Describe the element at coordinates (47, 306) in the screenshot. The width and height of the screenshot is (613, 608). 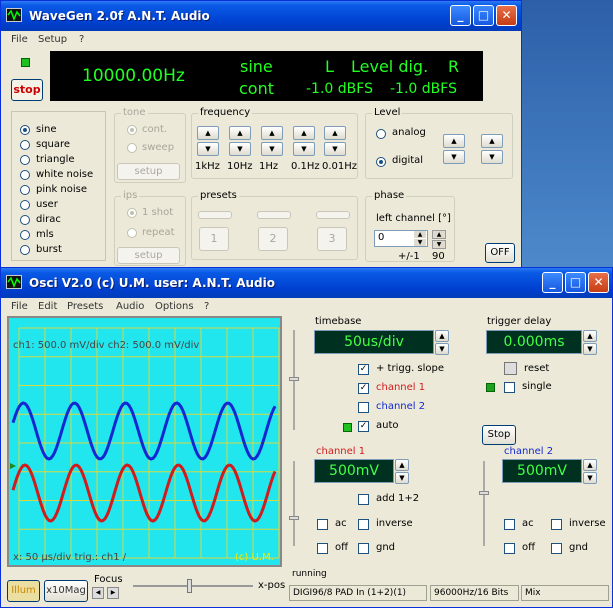
I see `osci-menu-edit: Edit` at that location.